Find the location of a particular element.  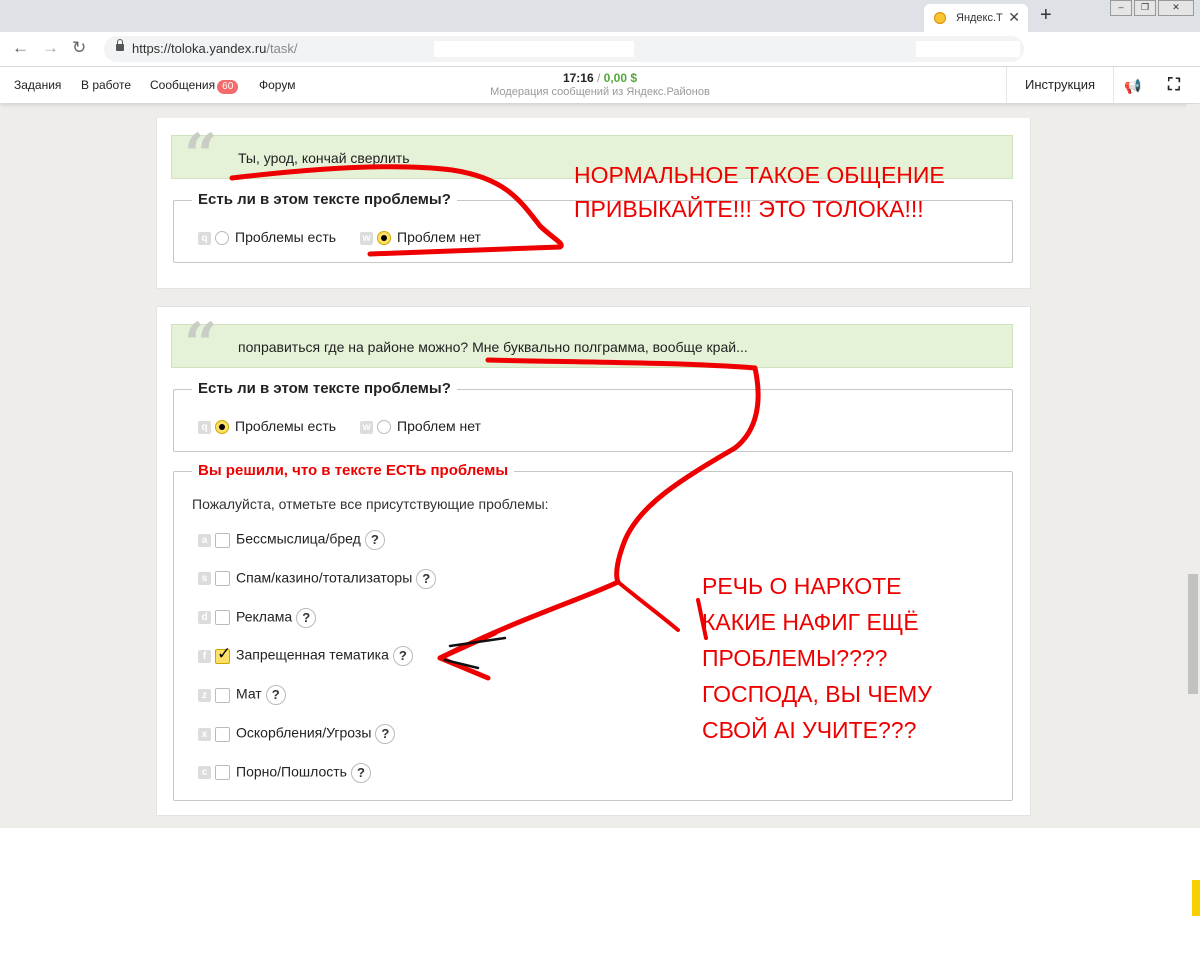

problem-option: z Мат? is located at coordinates (242, 695).